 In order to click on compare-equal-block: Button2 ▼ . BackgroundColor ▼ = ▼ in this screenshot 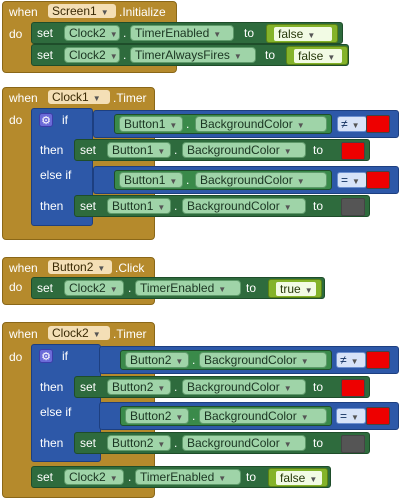, I will do `click(249, 416)`.